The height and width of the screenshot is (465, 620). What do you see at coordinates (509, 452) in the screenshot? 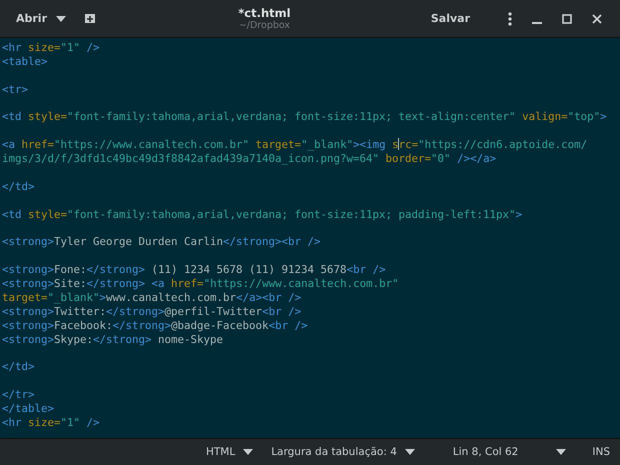
I see `cursor-position-button: Lin 8, Col 62` at bounding box center [509, 452].